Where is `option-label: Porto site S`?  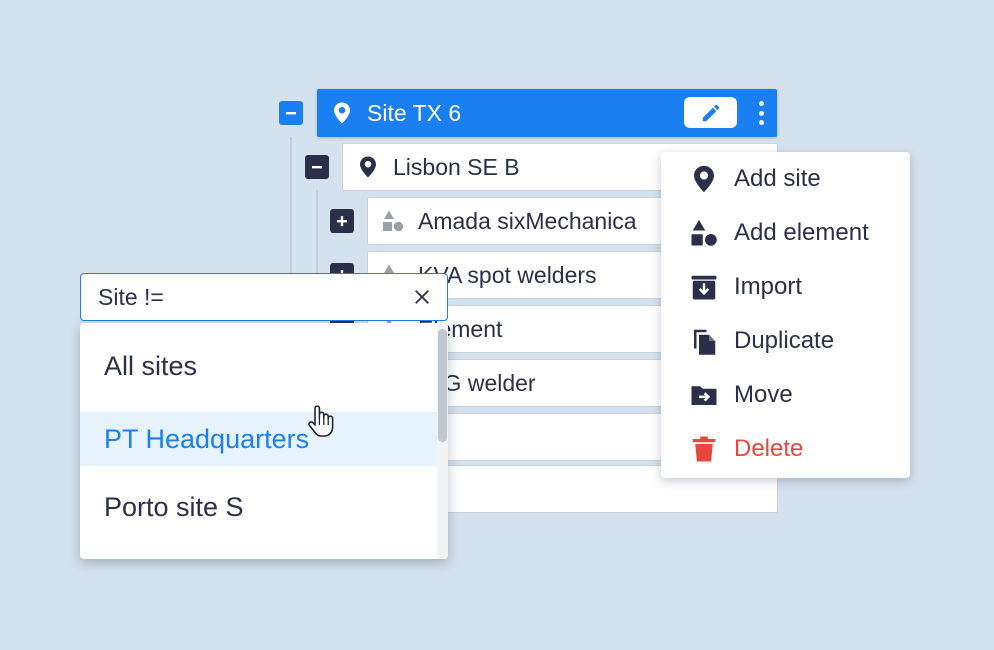
option-label: Porto site S is located at coordinates (174, 506).